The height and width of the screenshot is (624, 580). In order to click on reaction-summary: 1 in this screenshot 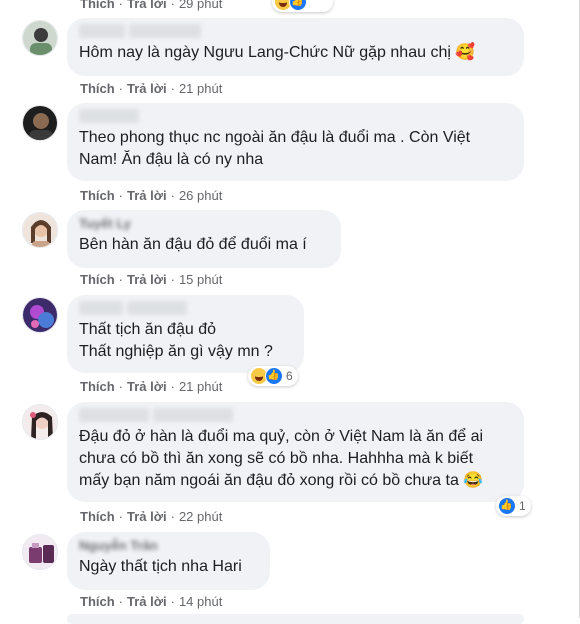, I will do `click(513, 506)`.